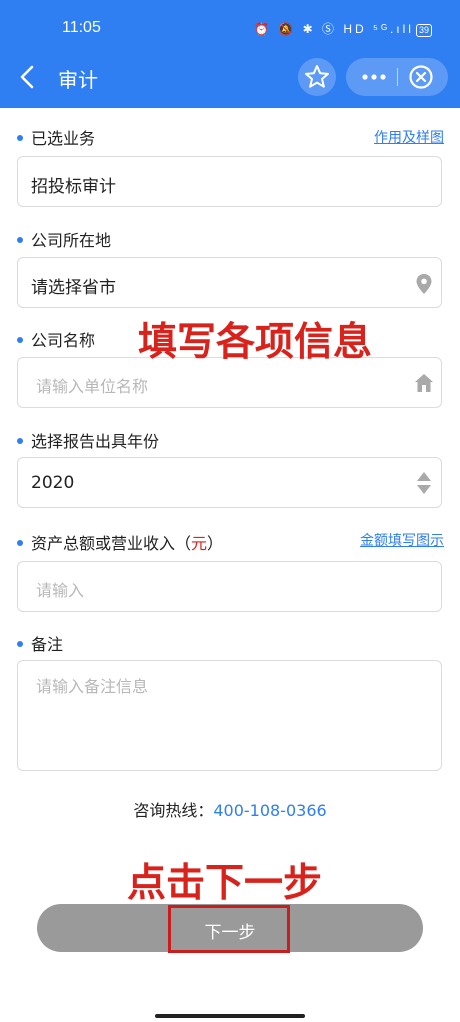 The image size is (460, 1022). I want to click on back-arrow-icon, so click(28, 77).